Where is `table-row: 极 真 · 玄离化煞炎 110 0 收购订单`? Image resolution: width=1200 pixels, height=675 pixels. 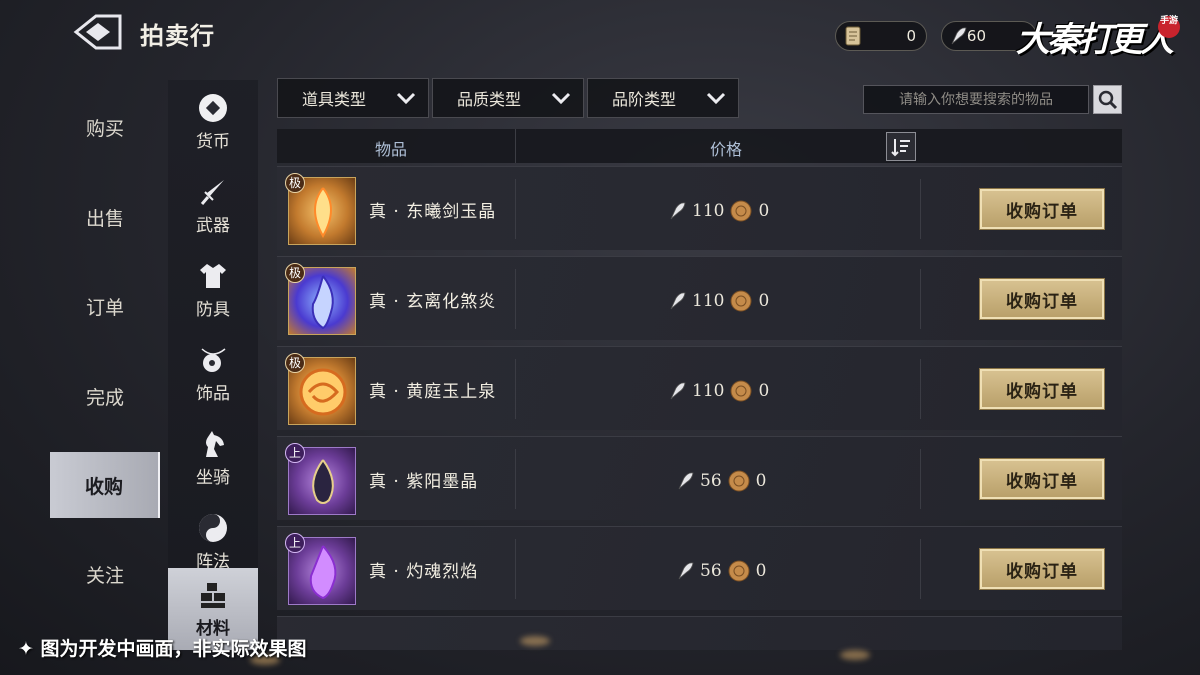
table-row: 极 真 · 玄离化煞炎 110 0 收购订单 is located at coordinates (699, 298).